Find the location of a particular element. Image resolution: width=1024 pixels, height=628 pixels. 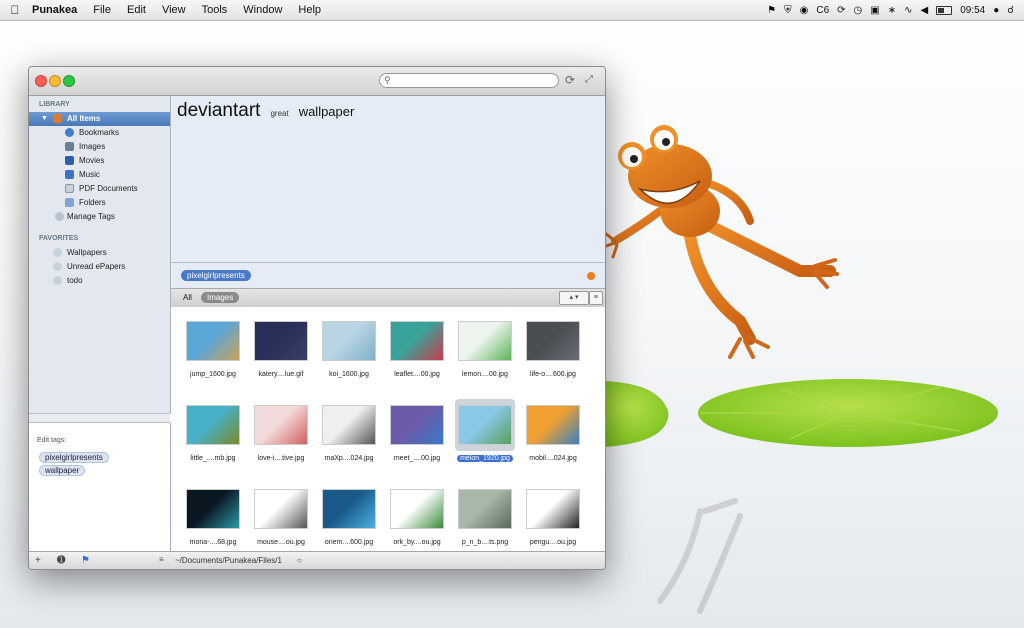

sidebar-item-images: Images is located at coordinates (99, 147).